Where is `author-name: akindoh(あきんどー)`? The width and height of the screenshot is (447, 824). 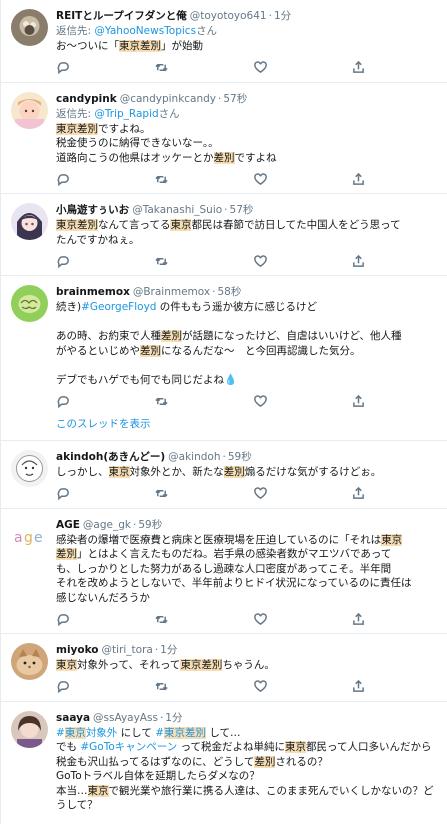
author-name: akindoh(あきんどー) is located at coordinates (110, 457).